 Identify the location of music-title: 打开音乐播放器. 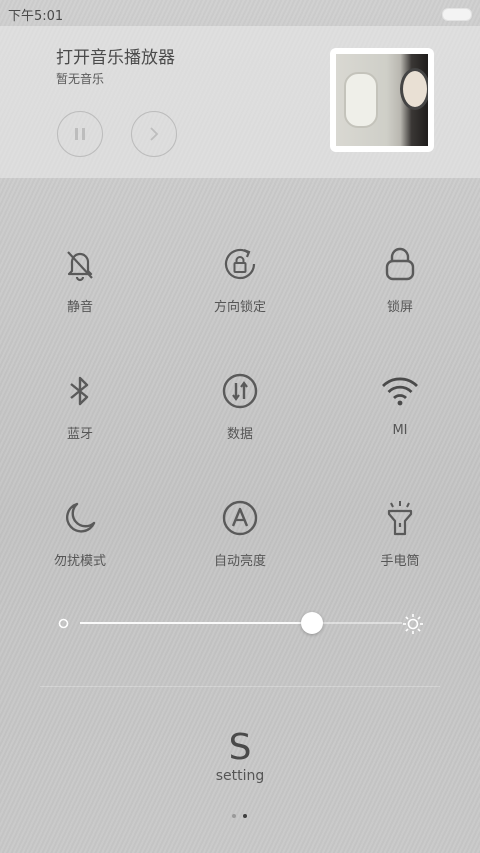
(115, 55).